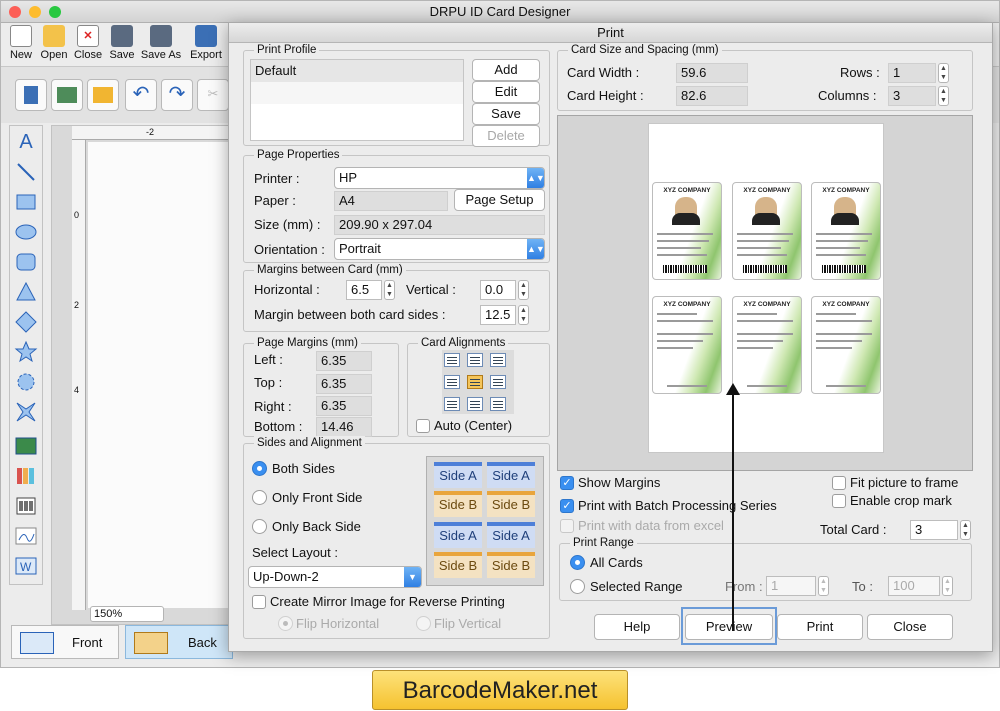  I want to click on flip-horizontal-radio, so click(285, 623).